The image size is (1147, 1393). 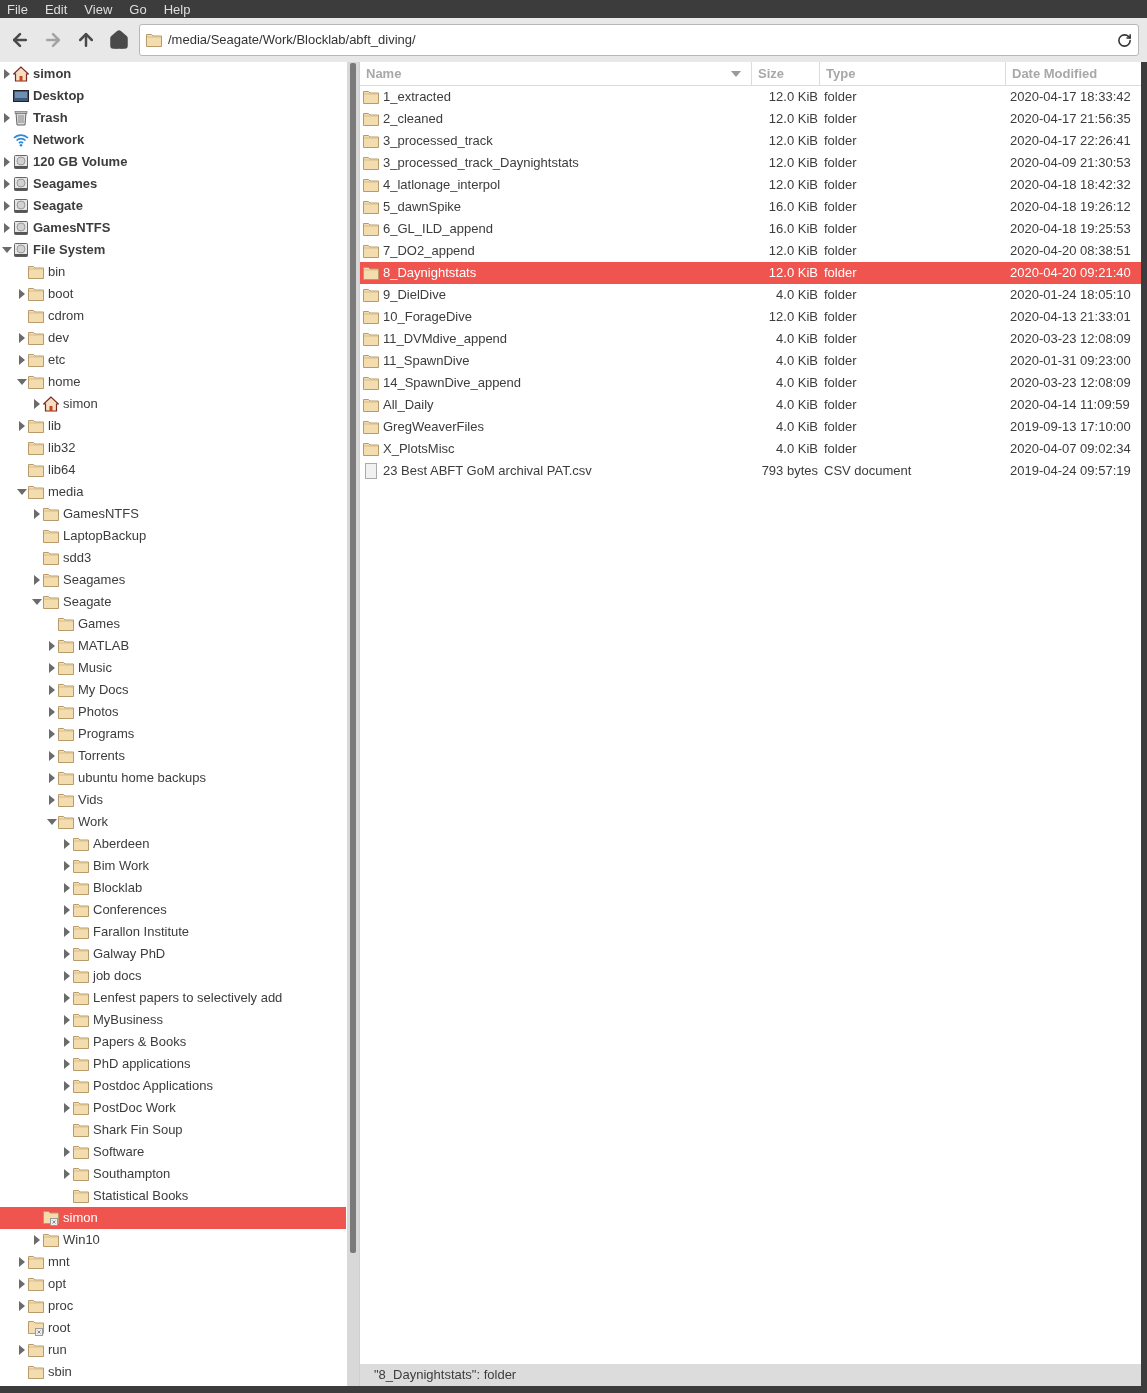 What do you see at coordinates (173, 734) in the screenshot?
I see `tree-item: Programs` at bounding box center [173, 734].